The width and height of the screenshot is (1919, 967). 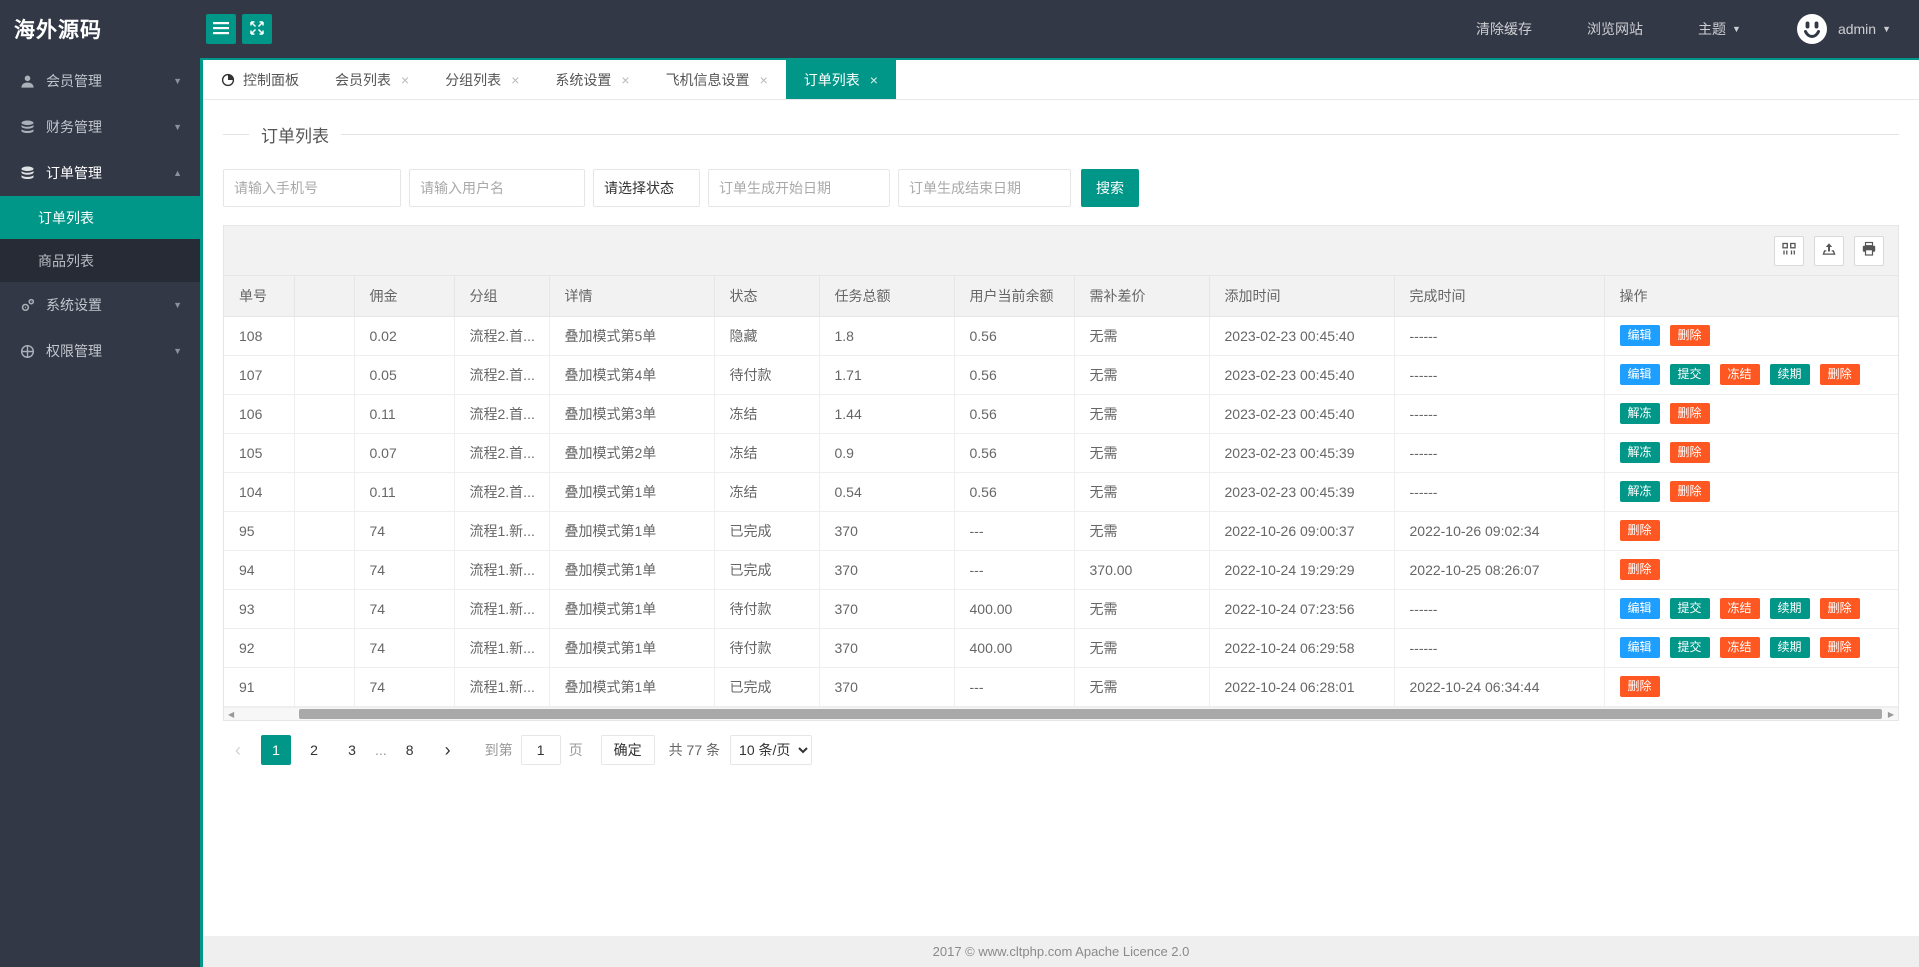 I want to click on horizontal-scrollbar: ◀ ▶, so click(x=1061, y=713).